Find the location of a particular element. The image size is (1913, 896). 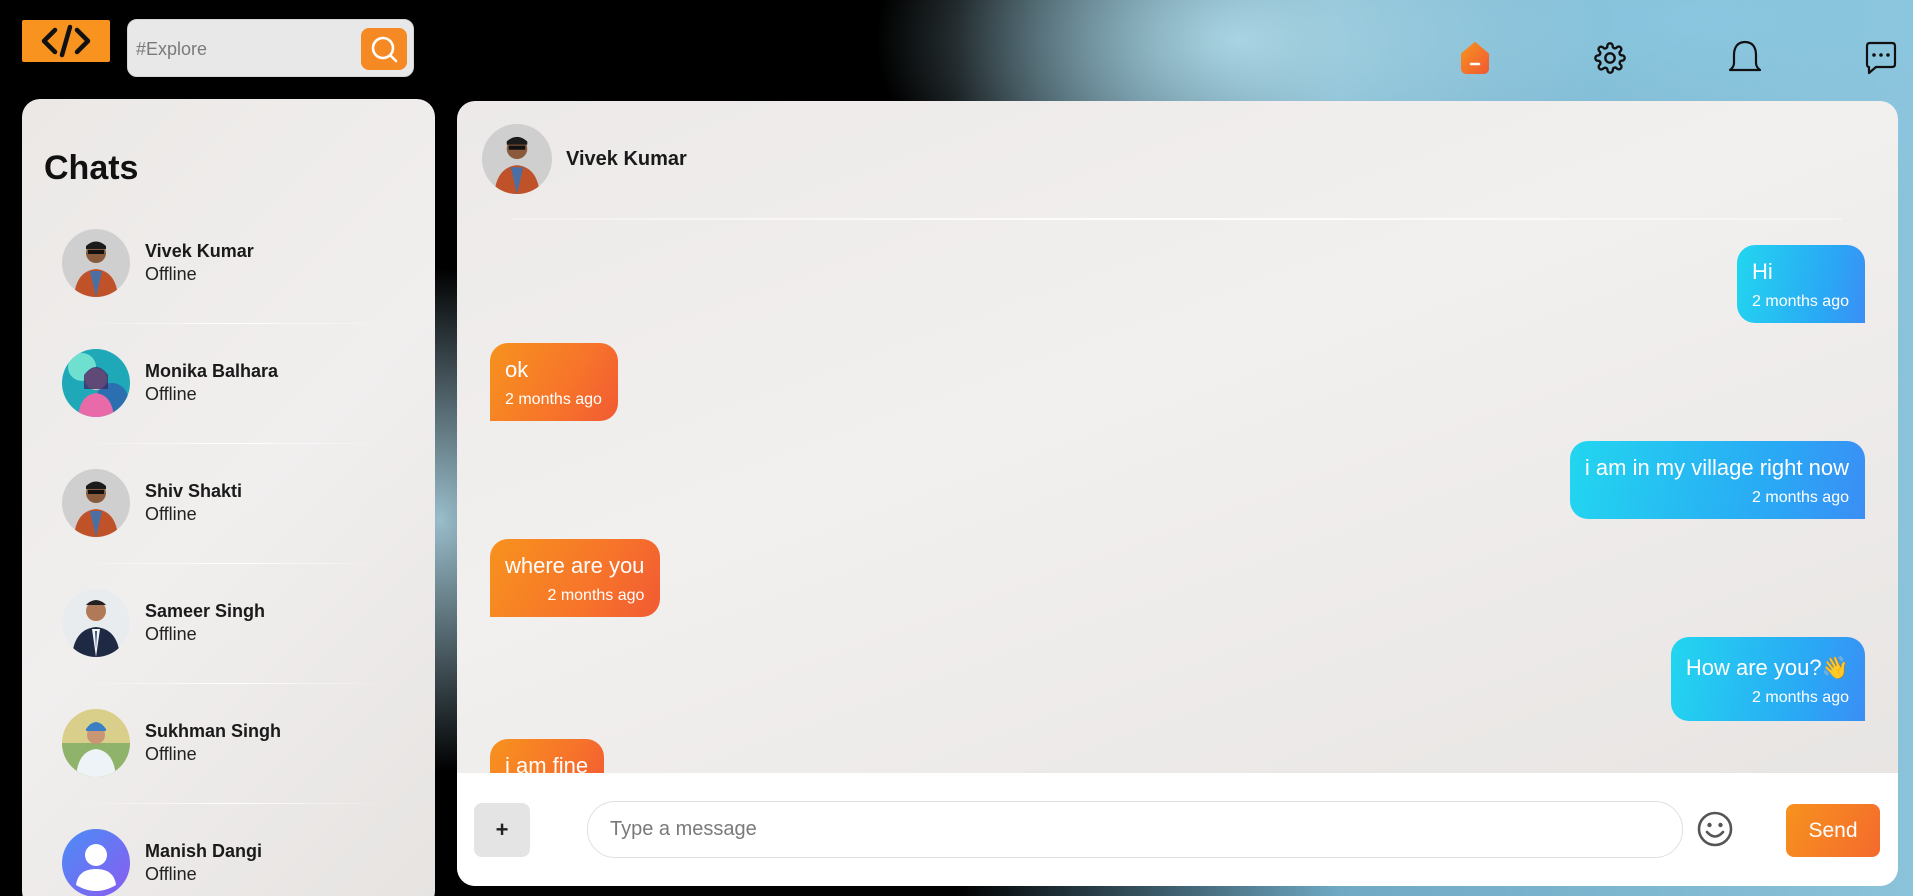

search-bar is located at coordinates (270, 48).